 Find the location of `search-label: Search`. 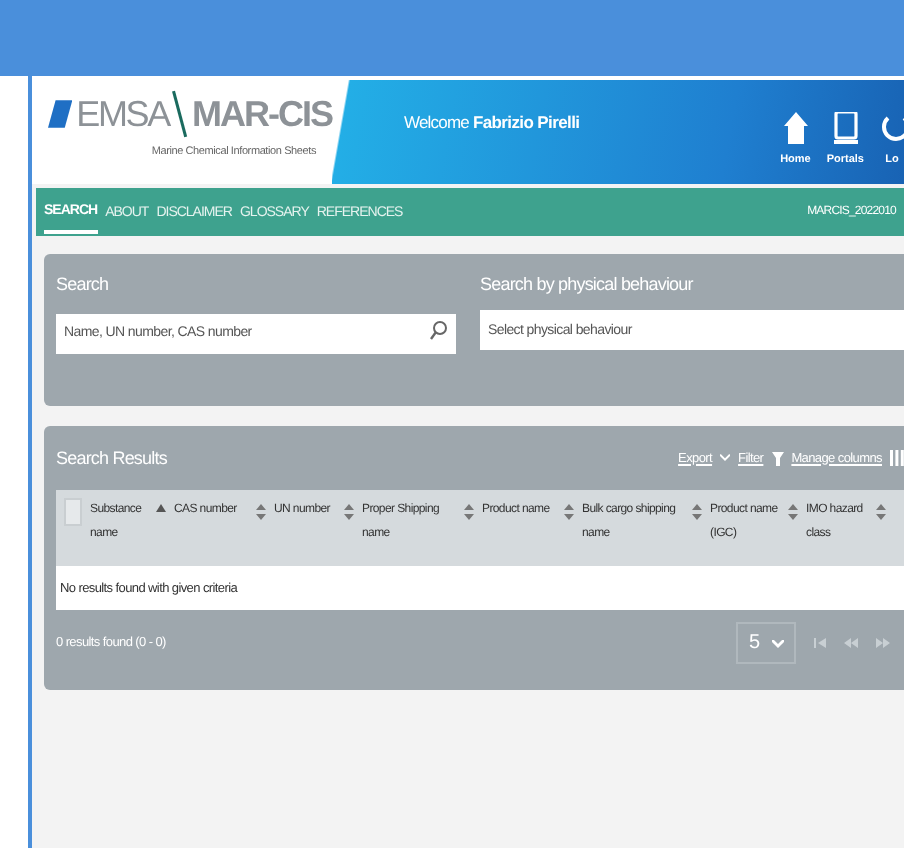

search-label: Search is located at coordinates (83, 284).